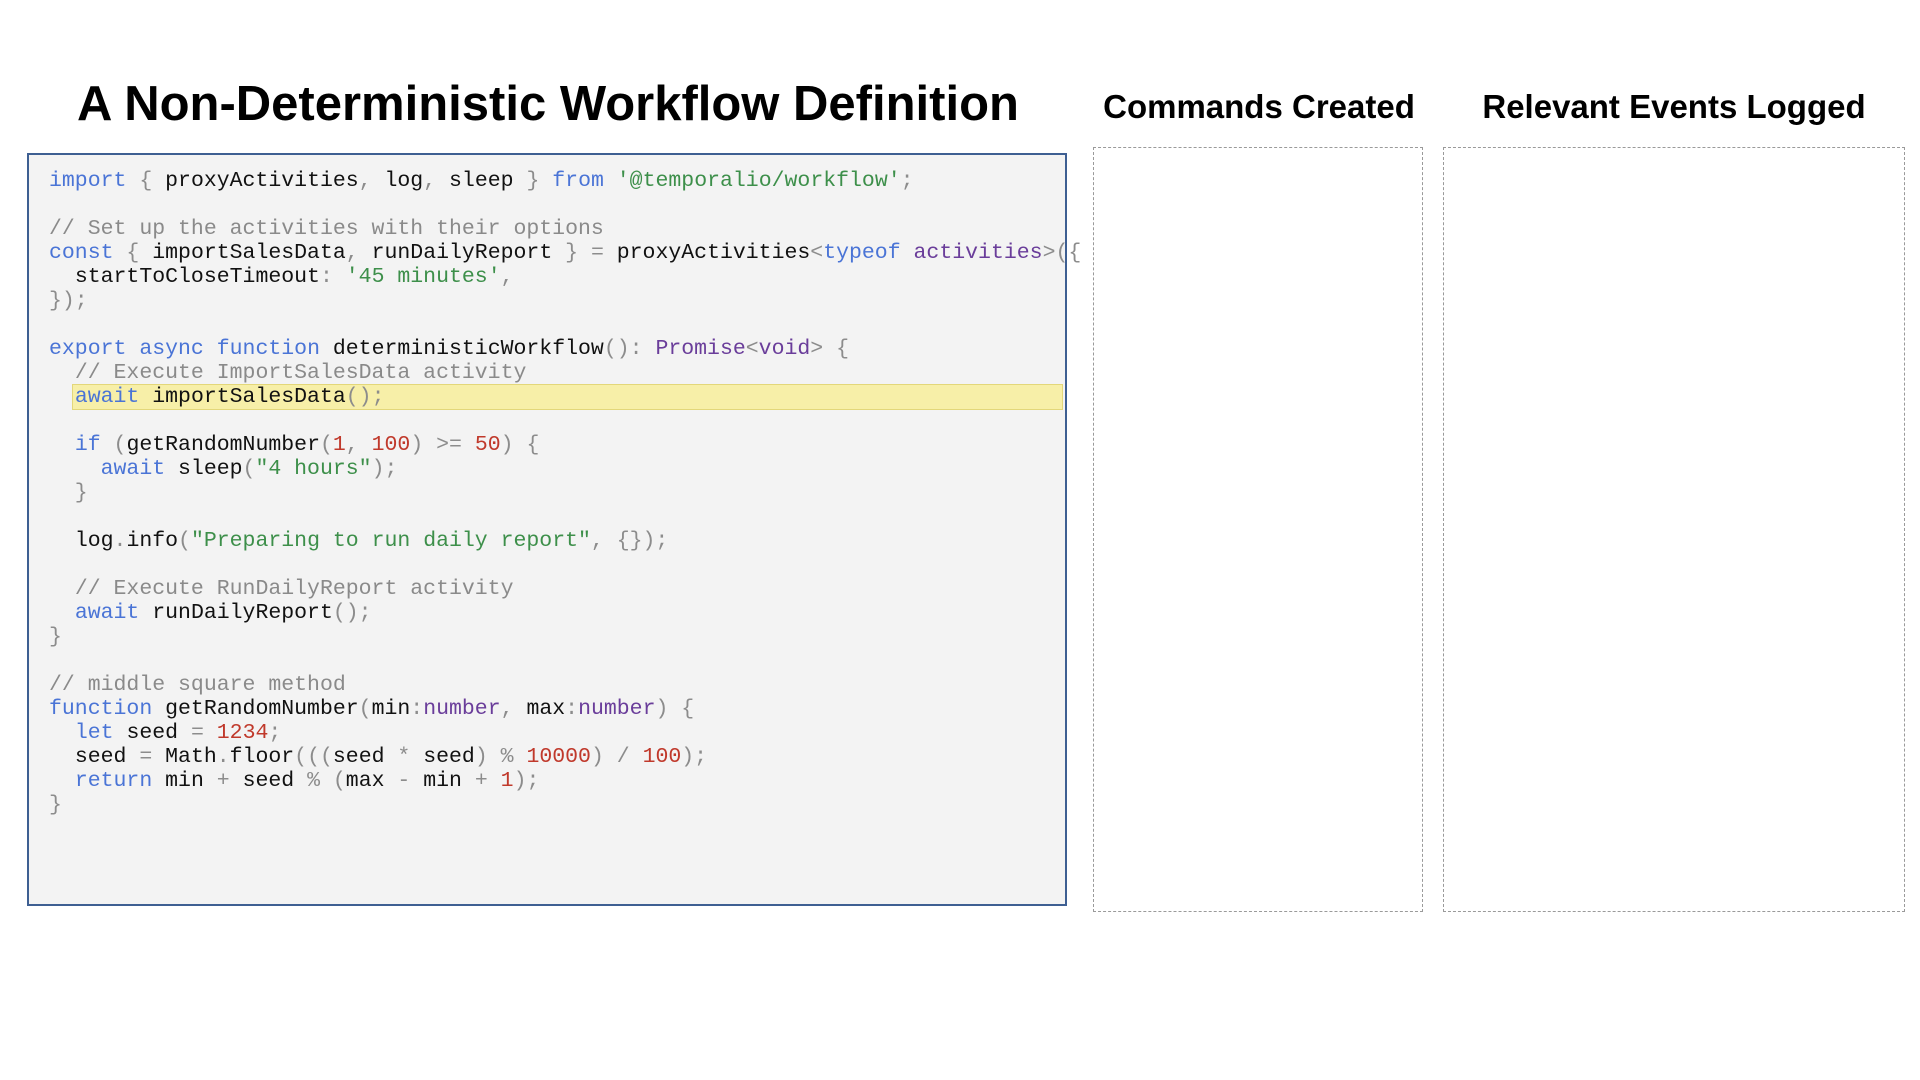 The image size is (1920, 1080). I want to click on code-token: void, so click(784, 349).